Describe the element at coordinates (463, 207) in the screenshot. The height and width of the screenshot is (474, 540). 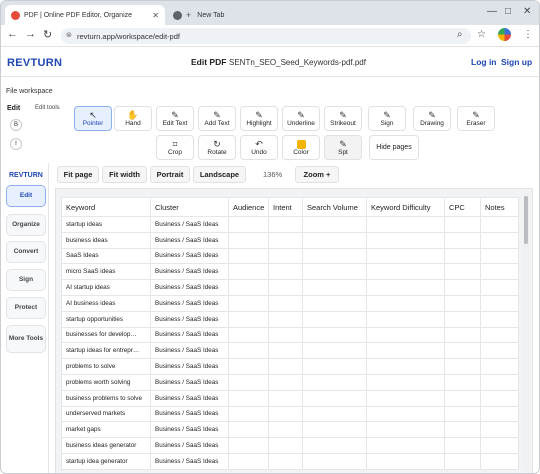
I see `column-header: CPC` at that location.